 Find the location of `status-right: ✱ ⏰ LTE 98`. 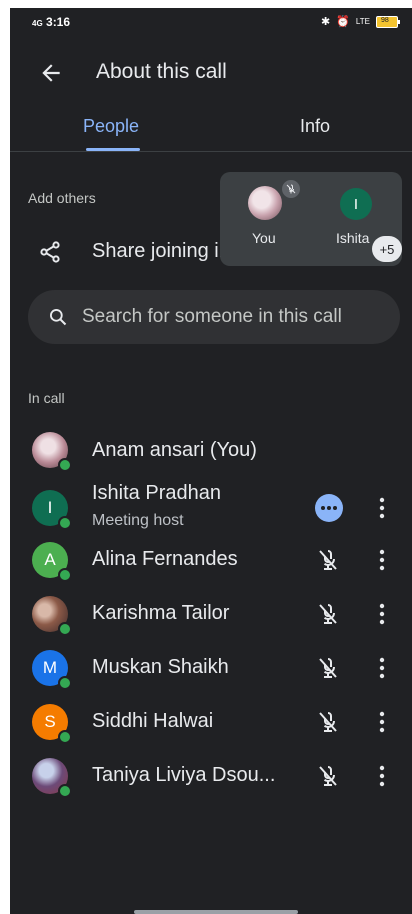

status-right: ✱ ⏰ LTE 98 is located at coordinates (360, 21).